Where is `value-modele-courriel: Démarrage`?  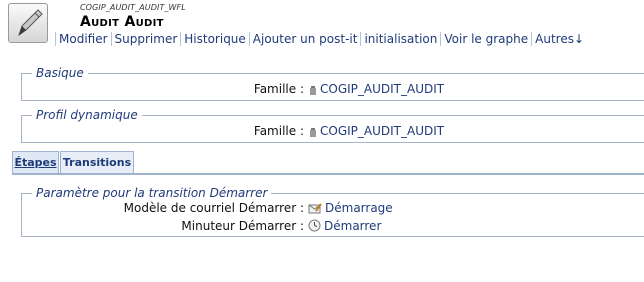
value-modele-courriel: Démarrage is located at coordinates (359, 208).